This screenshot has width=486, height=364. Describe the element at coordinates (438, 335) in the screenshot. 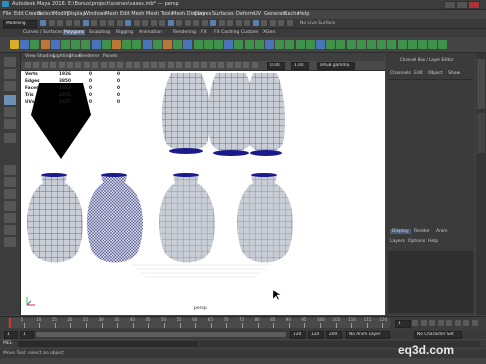

I see `character-set-dropdown: No Character Set` at that location.